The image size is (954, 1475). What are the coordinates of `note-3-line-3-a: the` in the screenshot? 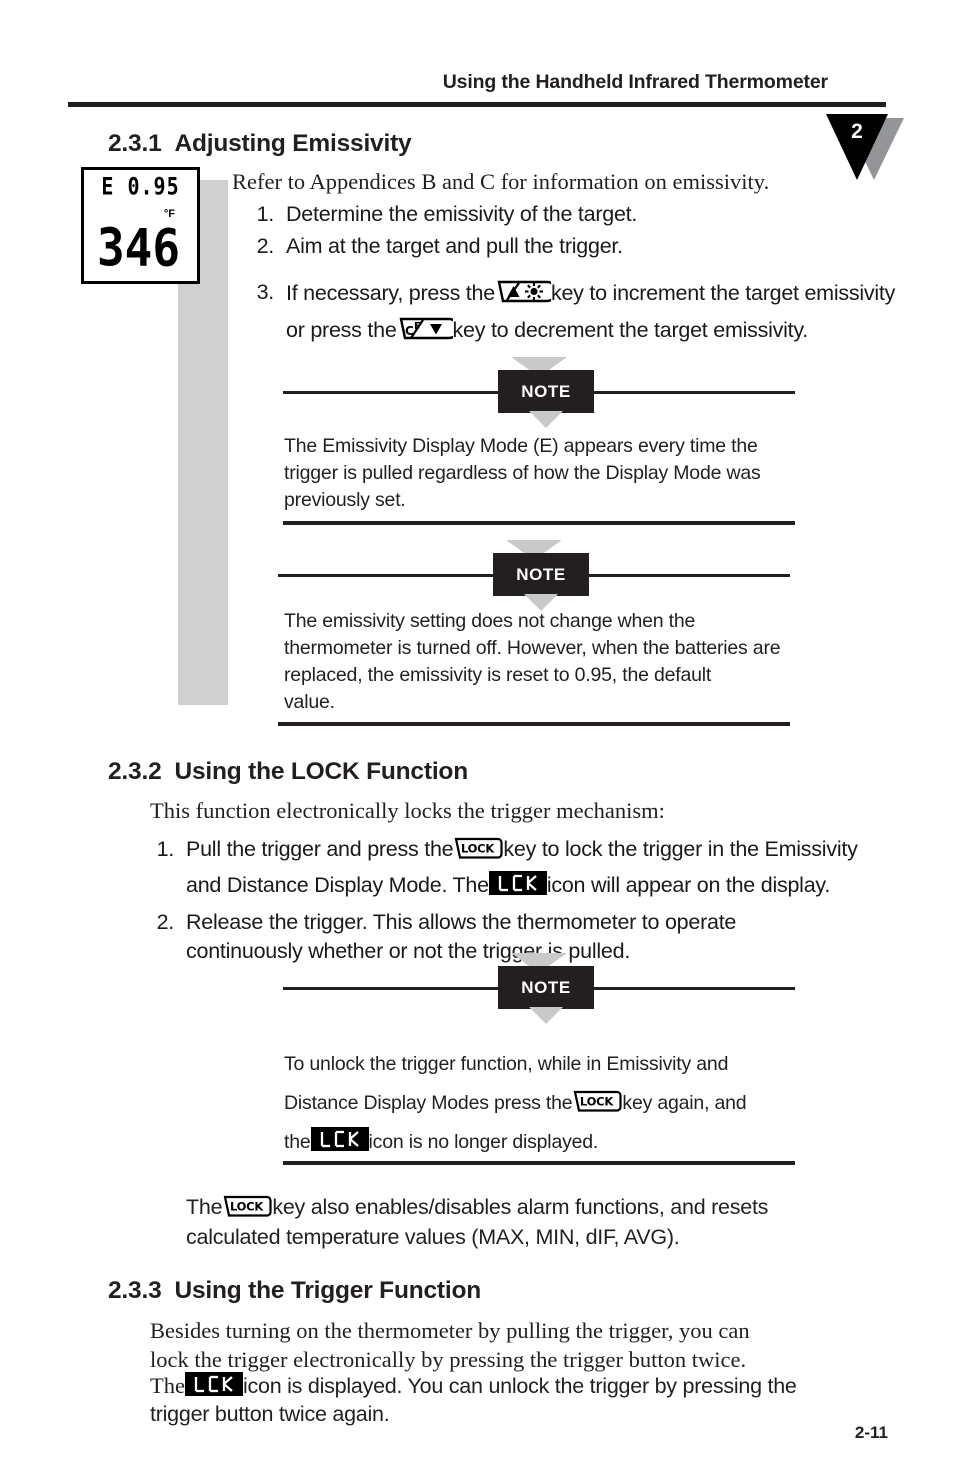 It's located at (297, 1142).